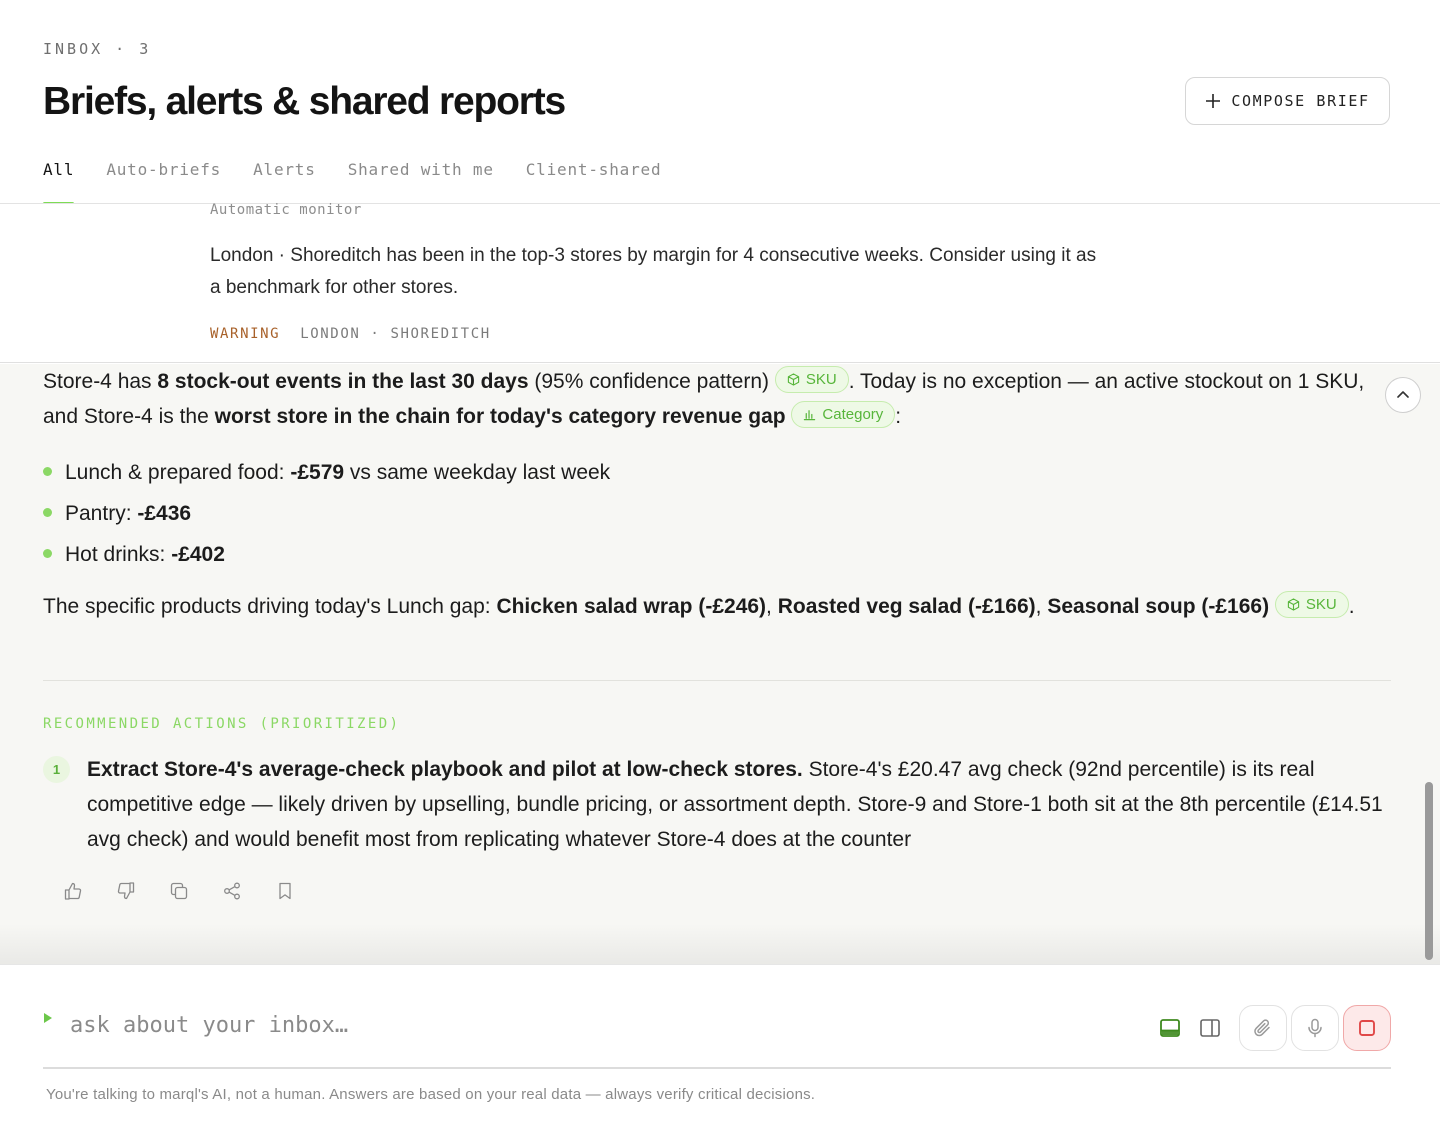 The image size is (1440, 1134). What do you see at coordinates (631, 606) in the screenshot?
I see `product-highlight: Chicken salad wrap (-£246)` at bounding box center [631, 606].